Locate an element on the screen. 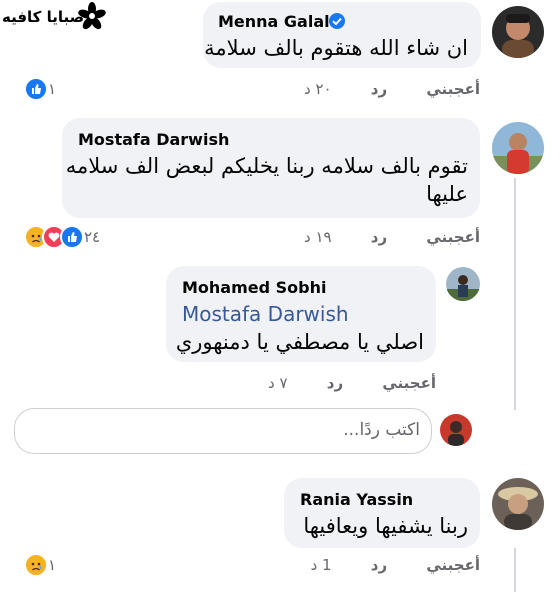 The width and height of the screenshot is (560, 592). comment-time: ٧ د is located at coordinates (278, 383).